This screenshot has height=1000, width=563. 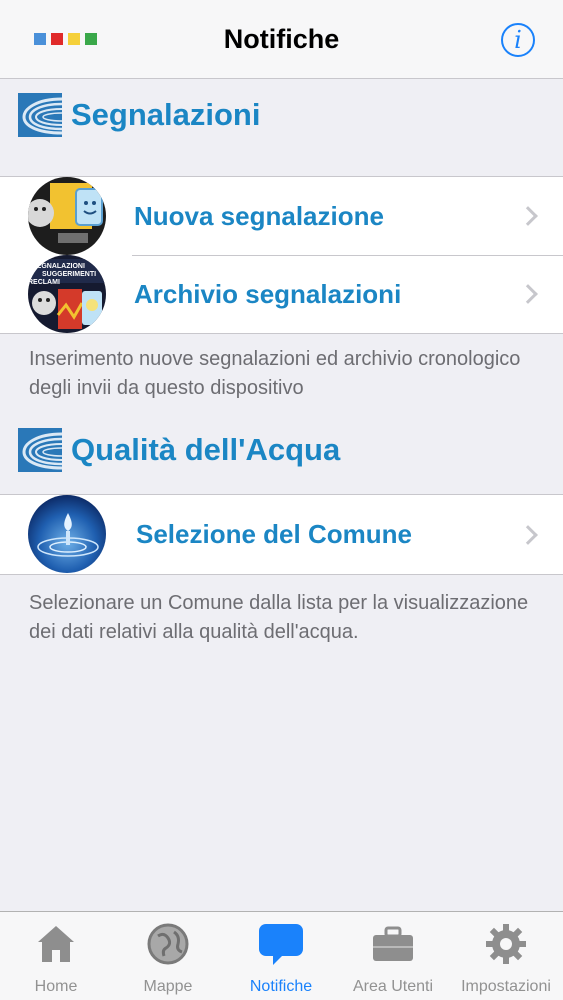 I want to click on speech-bubble-icon, so click(x=281, y=944).